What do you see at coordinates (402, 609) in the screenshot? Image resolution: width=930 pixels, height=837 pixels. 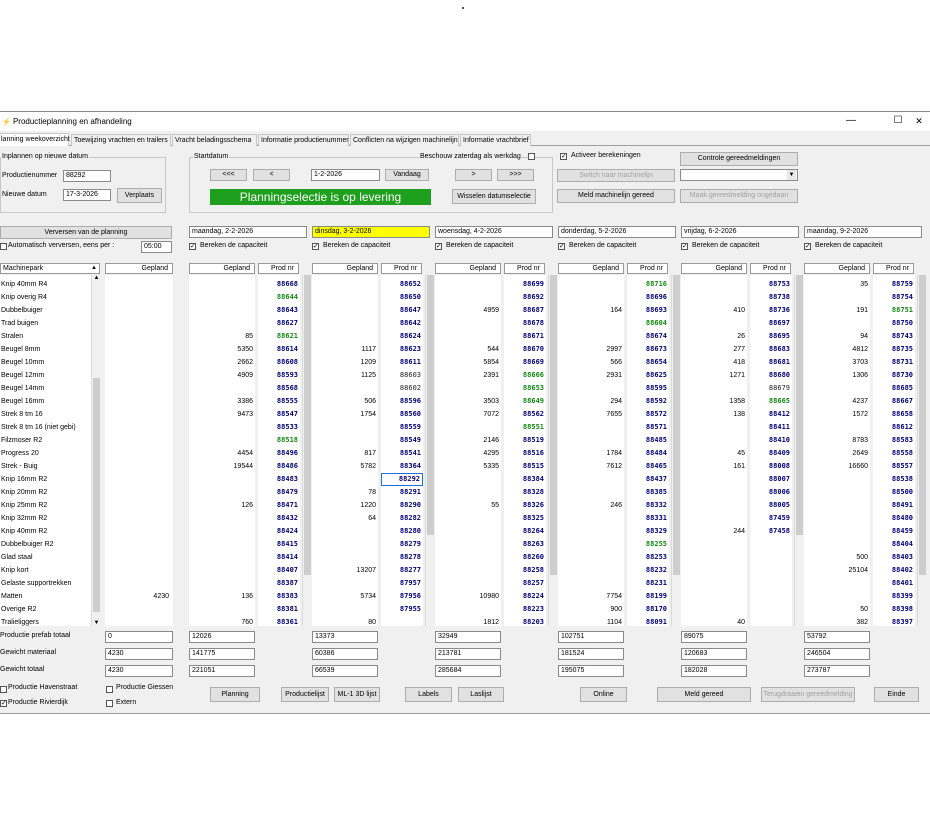 I see `prodnr-cell: 87955` at bounding box center [402, 609].